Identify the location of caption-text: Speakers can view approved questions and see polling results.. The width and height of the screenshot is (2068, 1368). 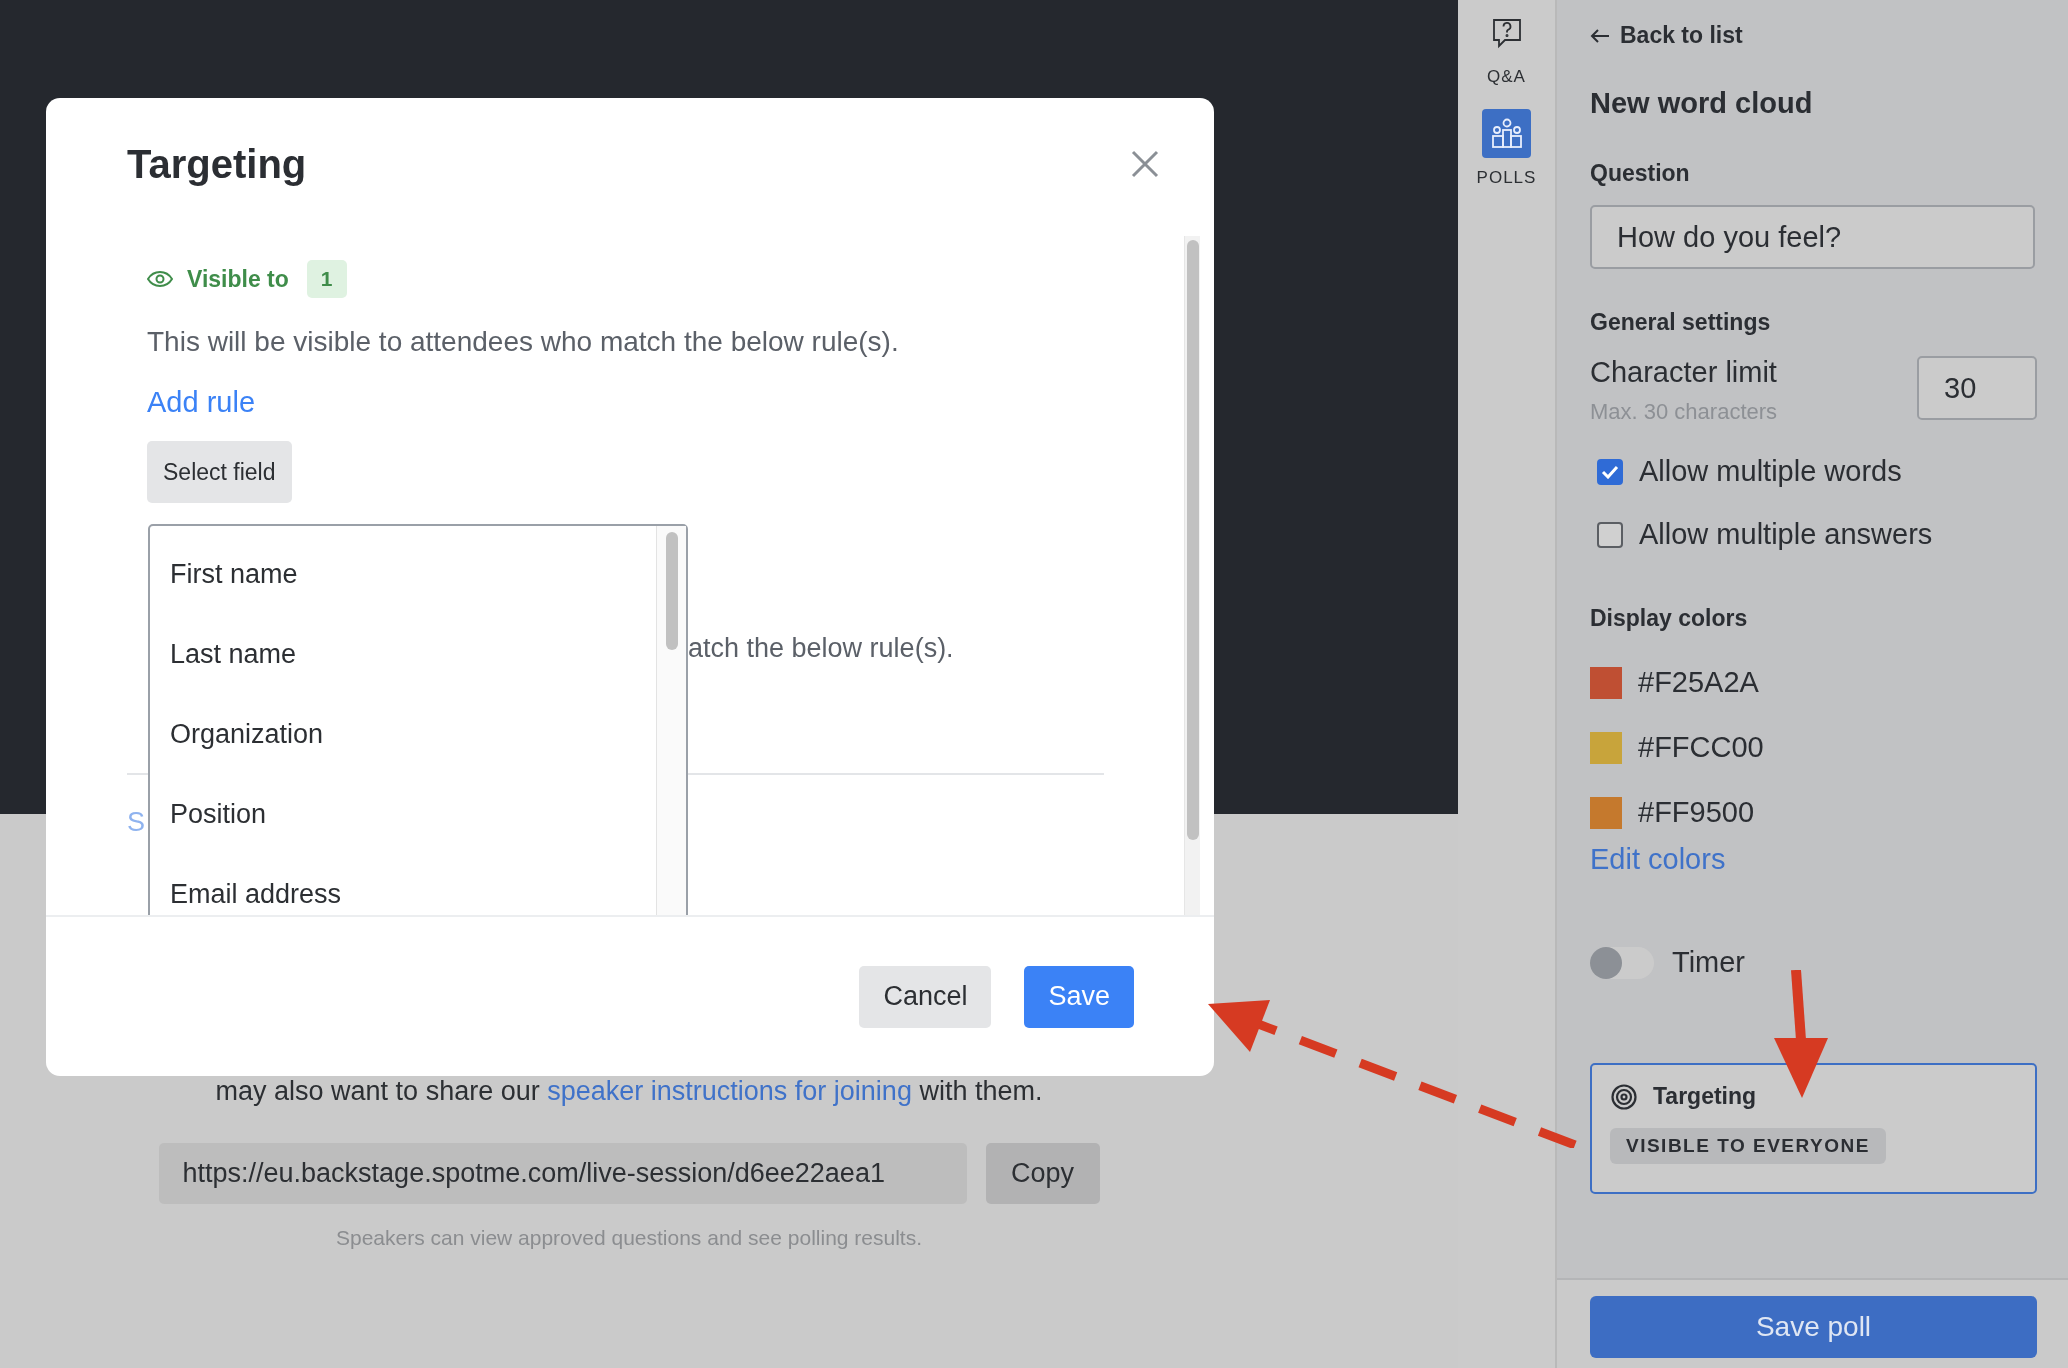
(629, 1238).